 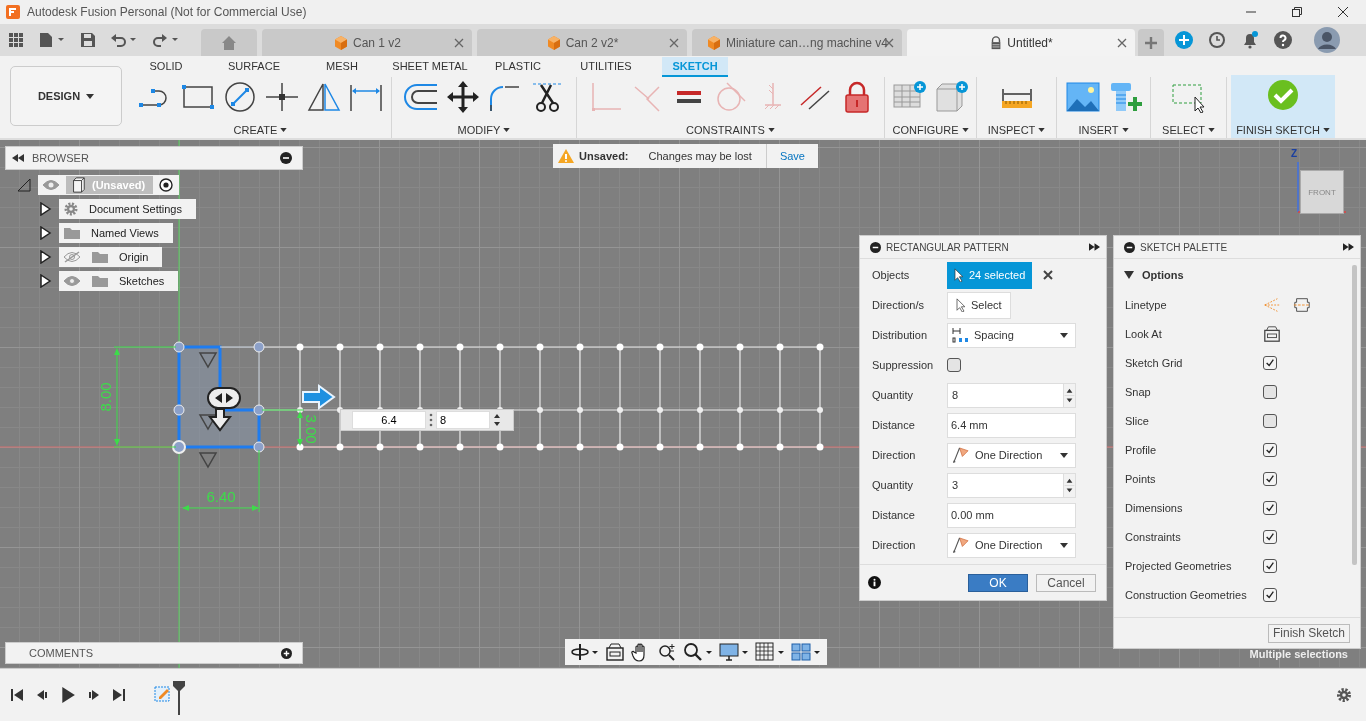 I want to click on text-input-field: 0.00 mm, so click(x=1011, y=515).